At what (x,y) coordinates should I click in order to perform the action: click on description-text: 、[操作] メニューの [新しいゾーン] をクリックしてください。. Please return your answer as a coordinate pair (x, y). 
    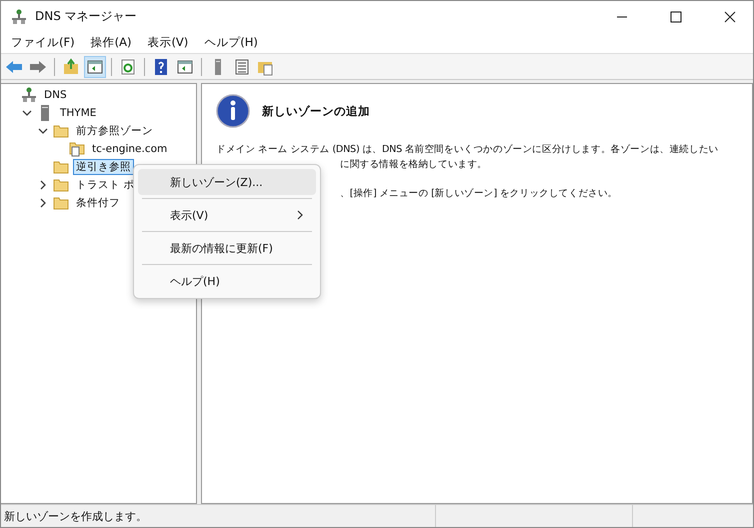
    Looking at the image, I should click on (479, 194).